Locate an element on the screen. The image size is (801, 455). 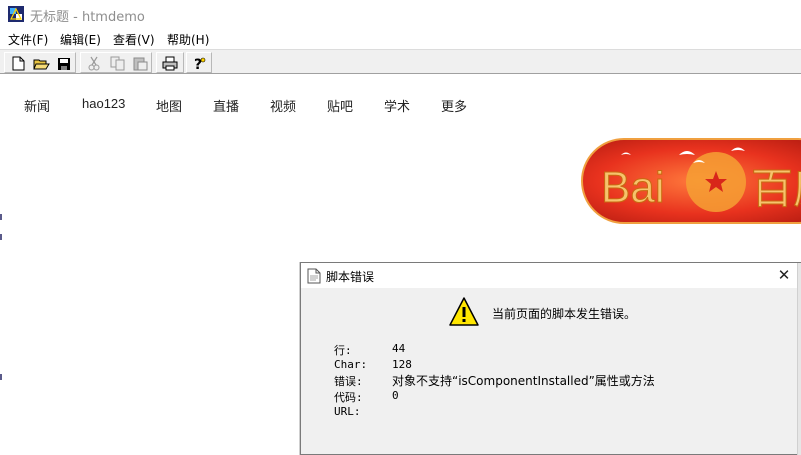
help-question-icon: ? is located at coordinates (199, 63).